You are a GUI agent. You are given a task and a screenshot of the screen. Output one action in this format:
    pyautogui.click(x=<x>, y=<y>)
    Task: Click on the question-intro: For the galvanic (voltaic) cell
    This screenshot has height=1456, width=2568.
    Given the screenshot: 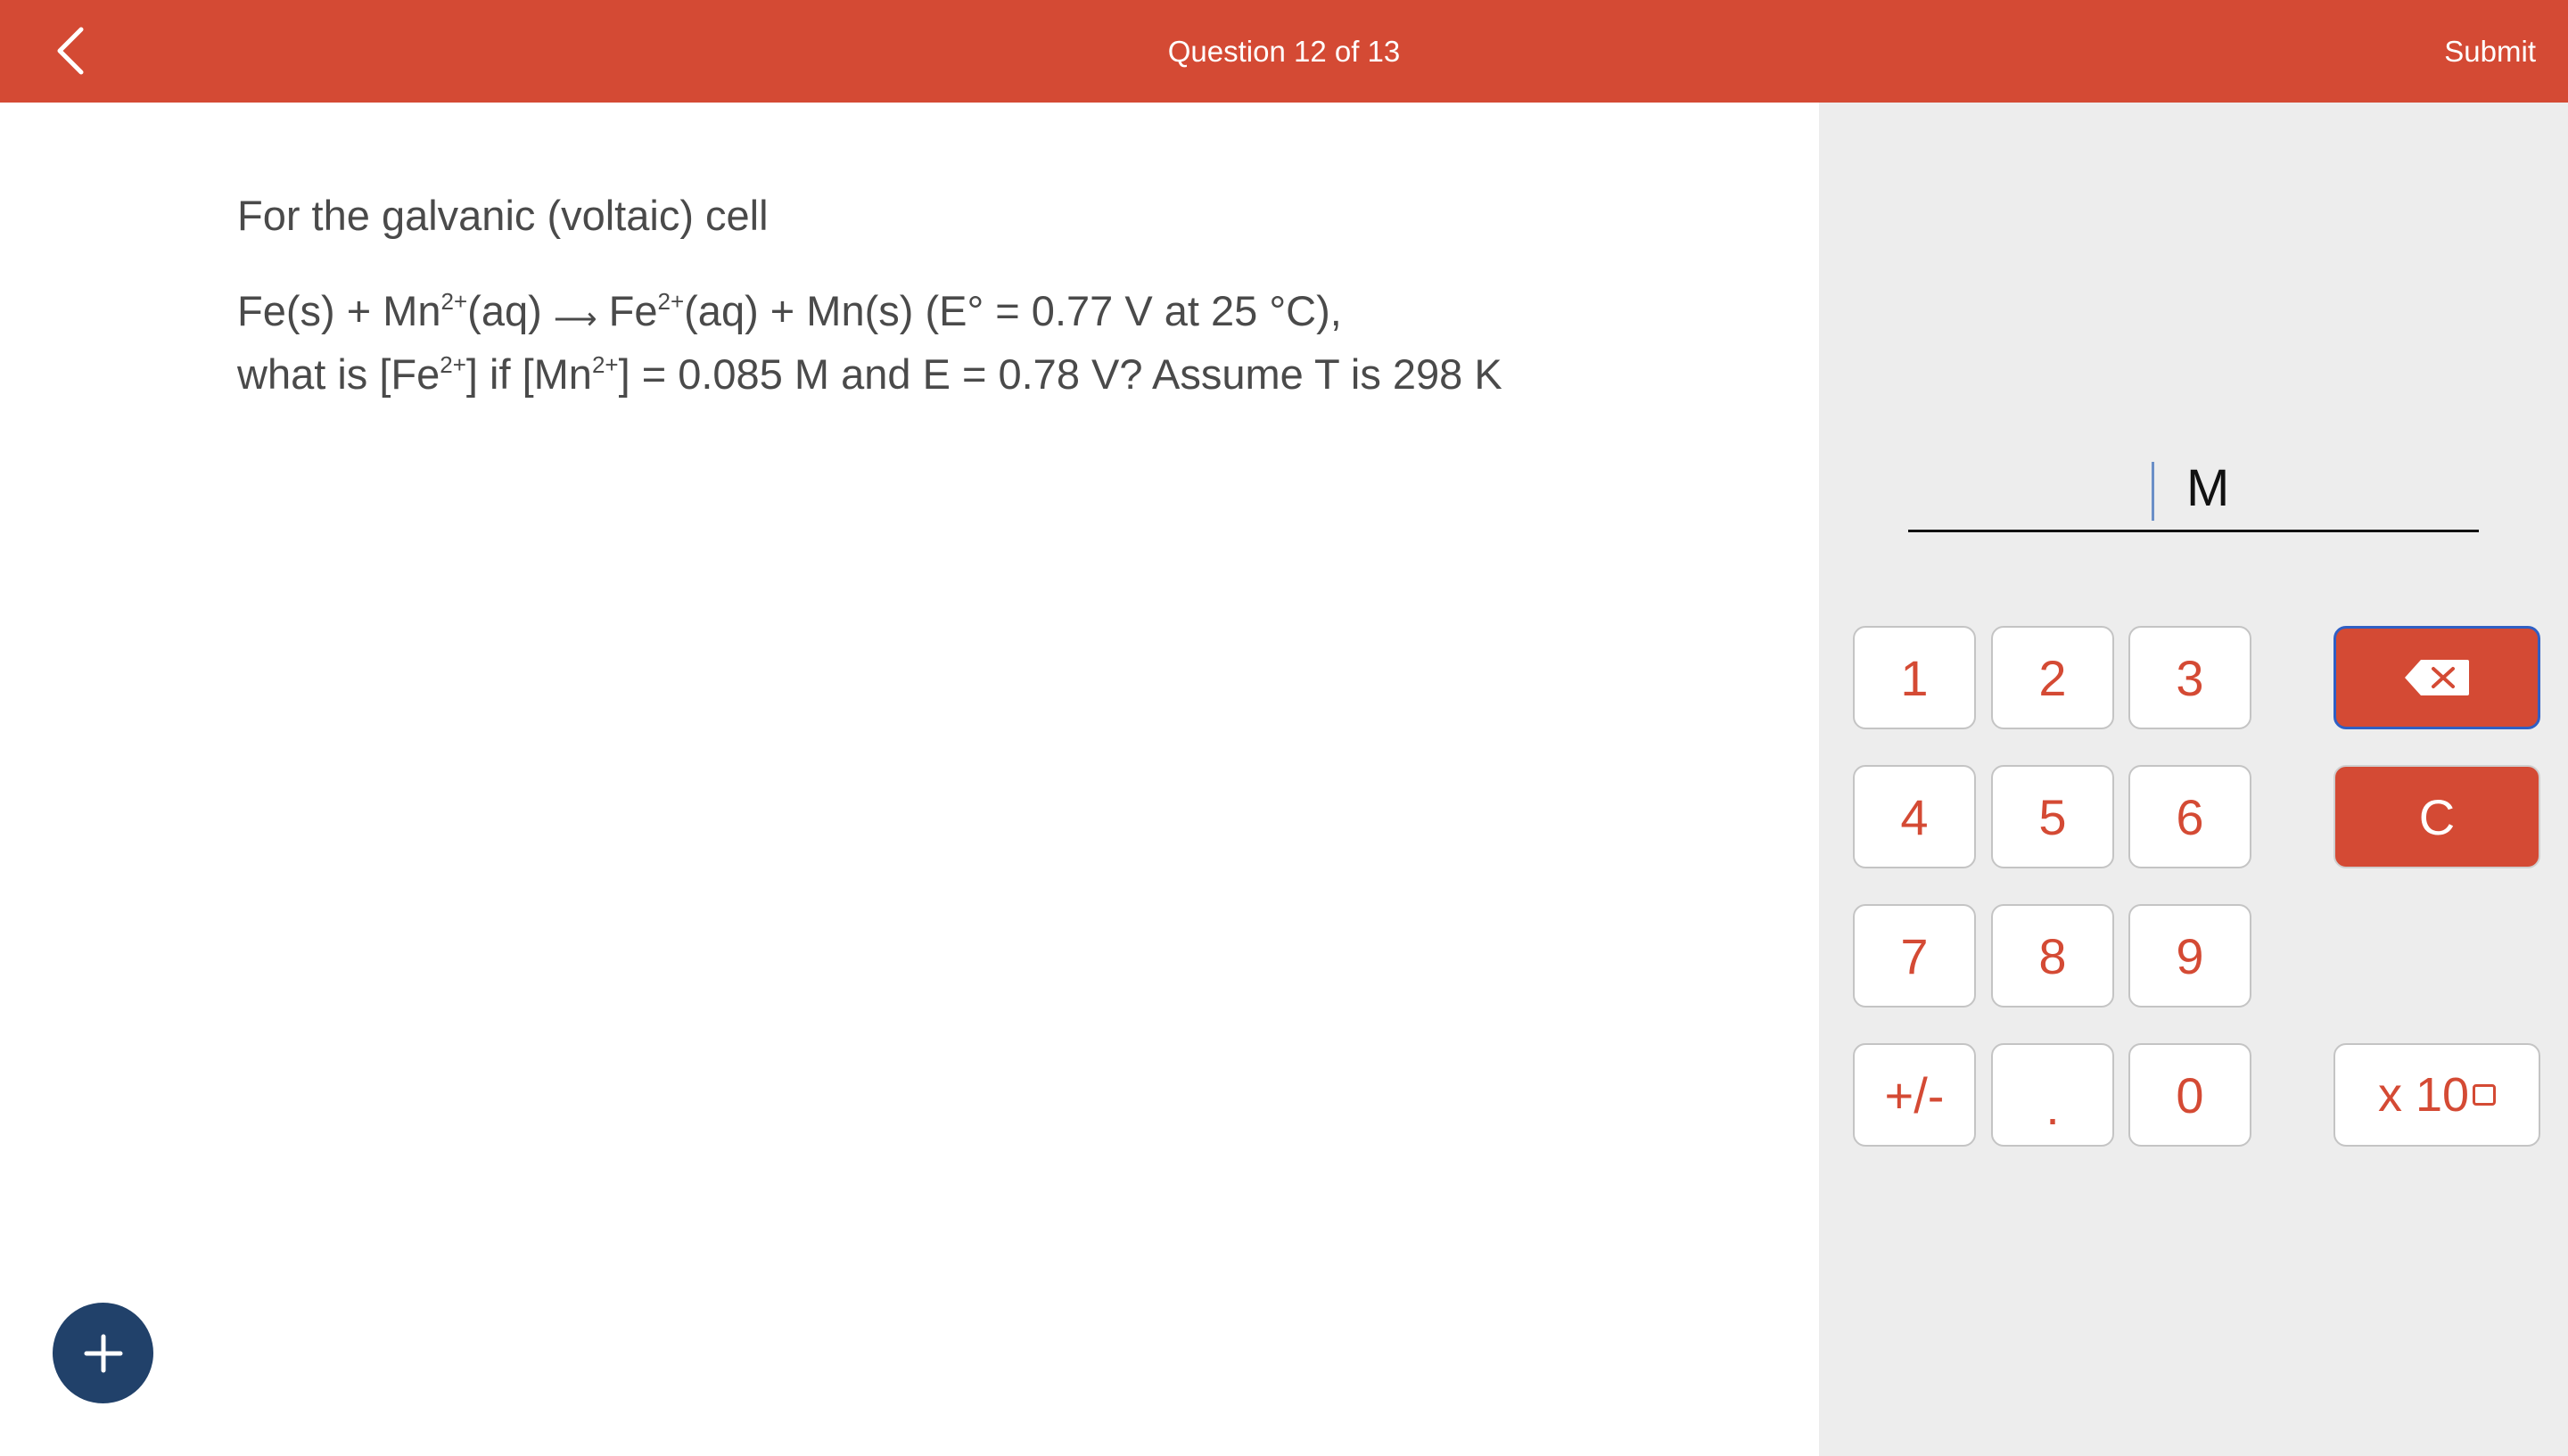 What is the action you would take?
    pyautogui.click(x=503, y=215)
    